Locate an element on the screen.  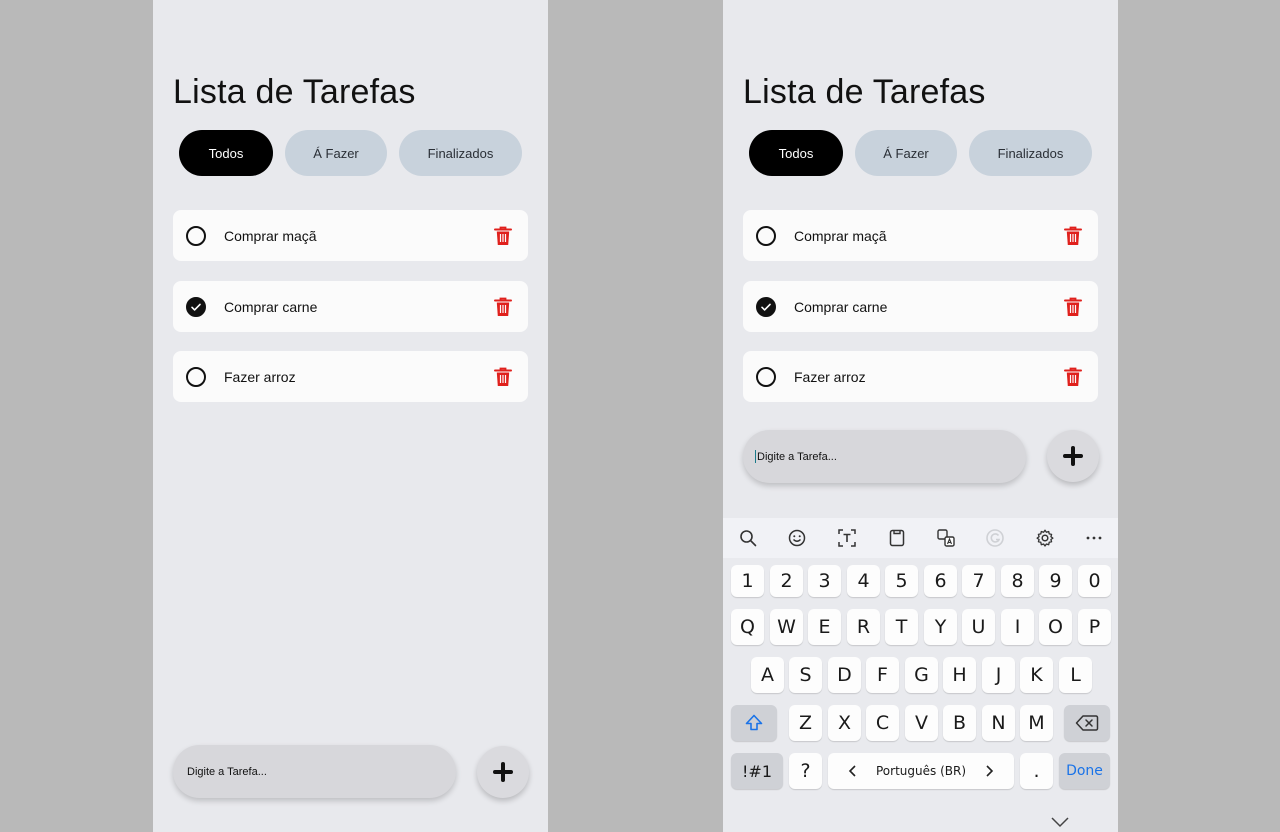
key-p: P is located at coordinates (1094, 627).